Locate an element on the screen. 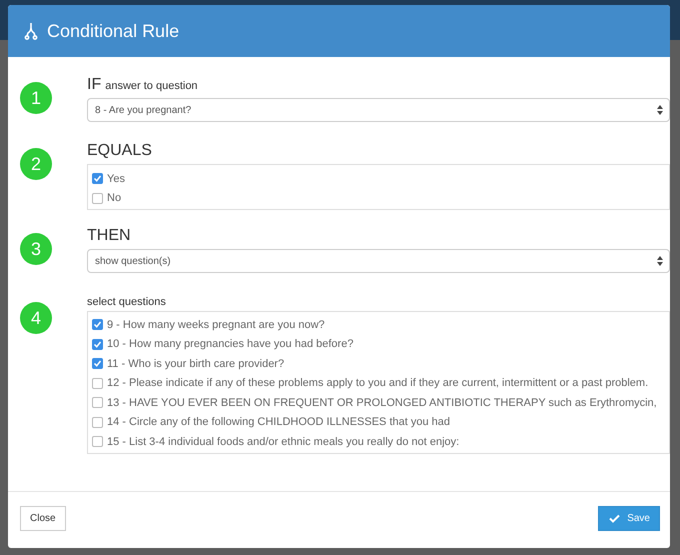  step-heading: EQUALS is located at coordinates (119, 151).